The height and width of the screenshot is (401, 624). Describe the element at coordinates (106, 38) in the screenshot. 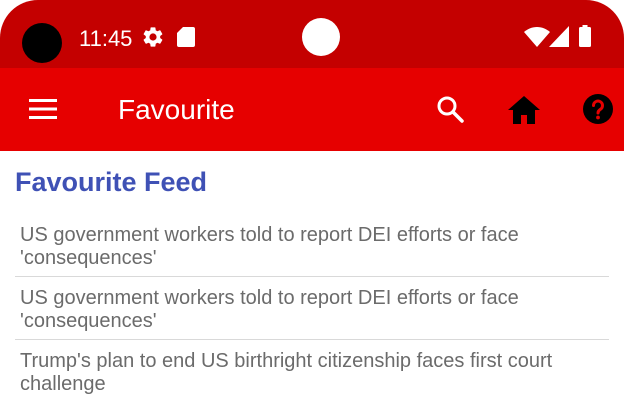

I see `status-time: 11:45` at that location.